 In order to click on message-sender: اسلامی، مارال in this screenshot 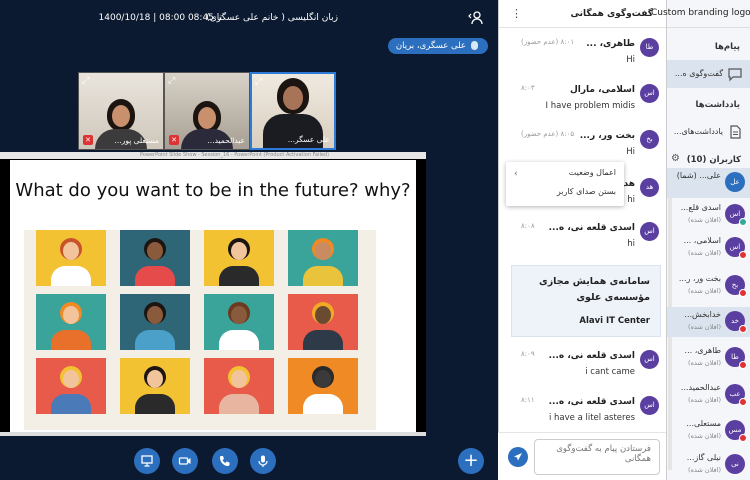, I will do `click(602, 90)`.